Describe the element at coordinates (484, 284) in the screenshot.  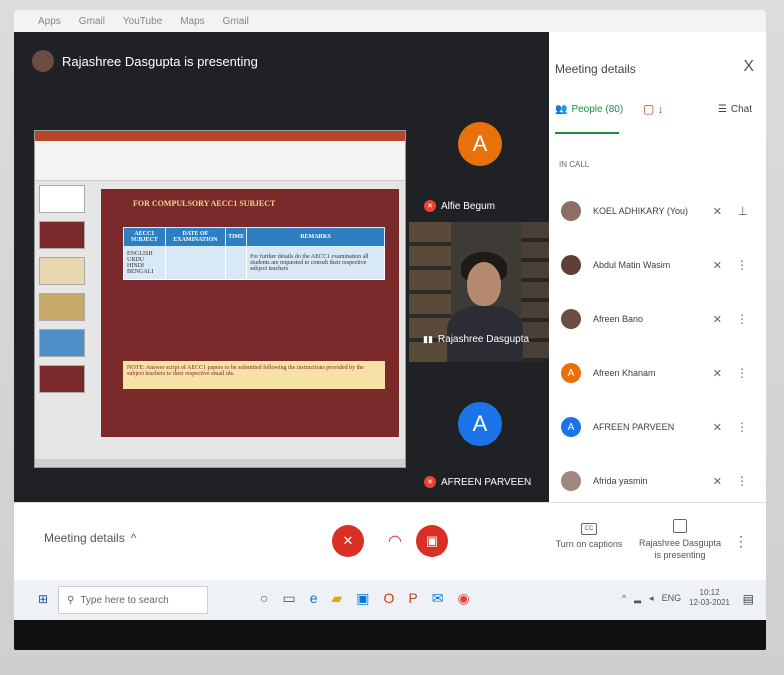
I see `person-head` at that location.